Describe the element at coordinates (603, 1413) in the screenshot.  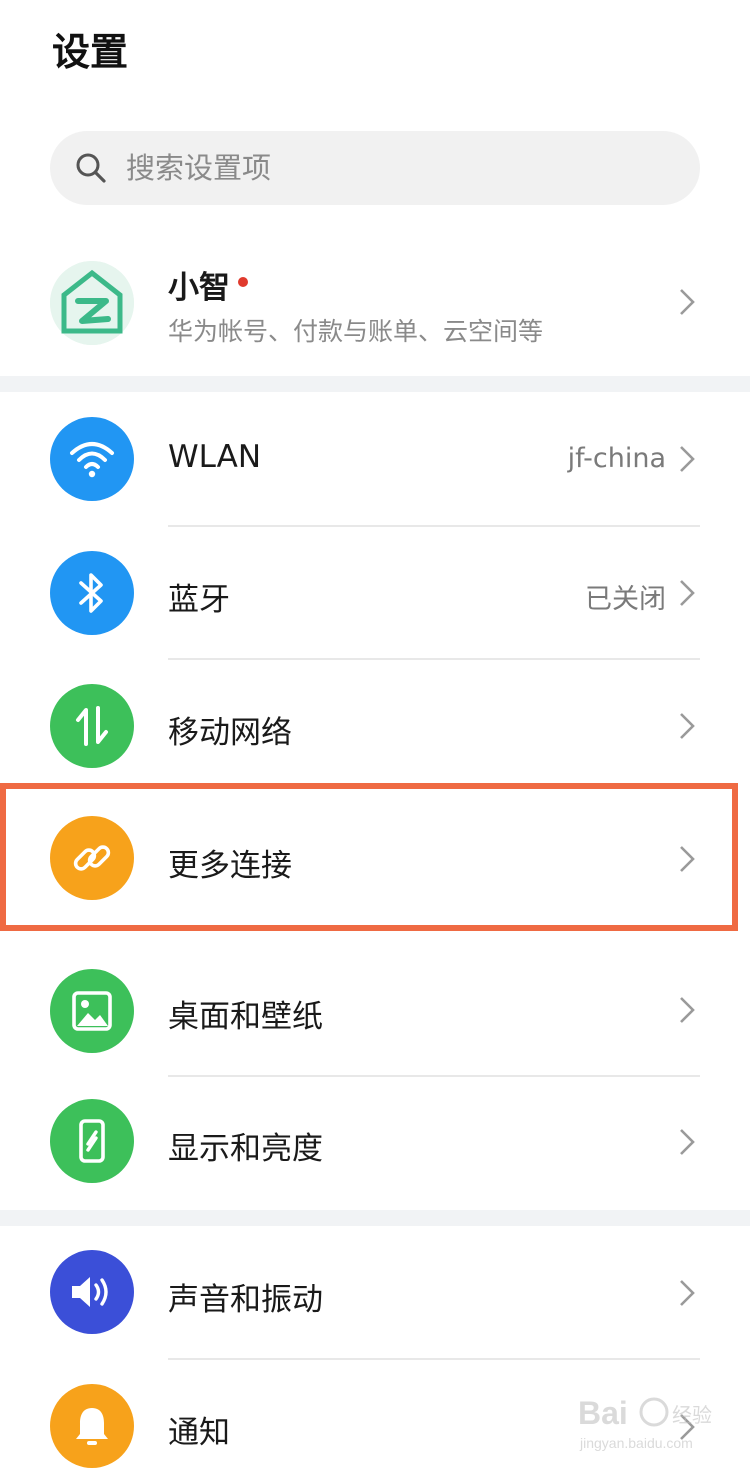
I see `svg-text: Bai` at that location.